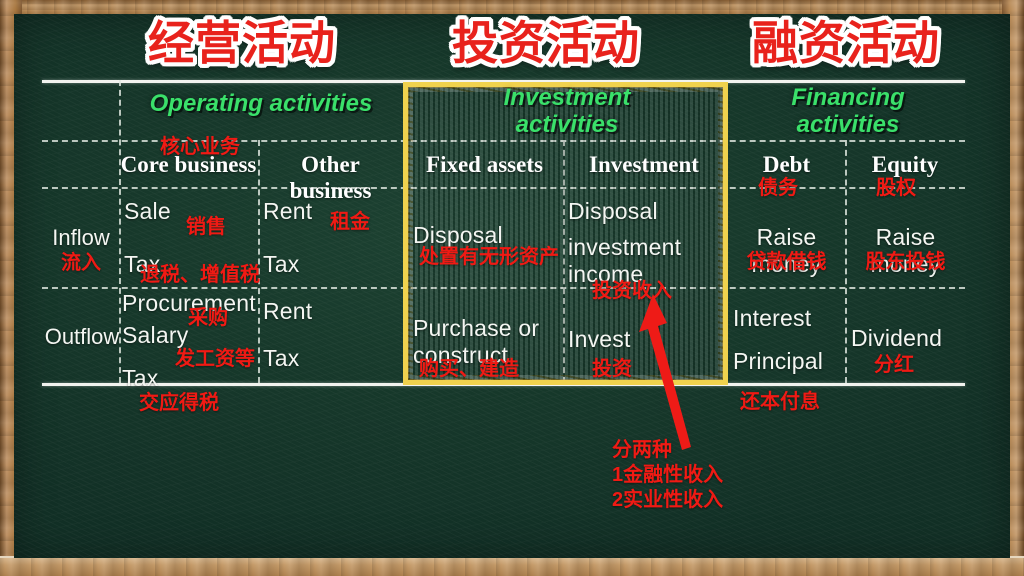 The width and height of the screenshot is (1024, 576). What do you see at coordinates (848, 97) in the screenshot?
I see `group-header-financing-line1: Financing` at bounding box center [848, 97].